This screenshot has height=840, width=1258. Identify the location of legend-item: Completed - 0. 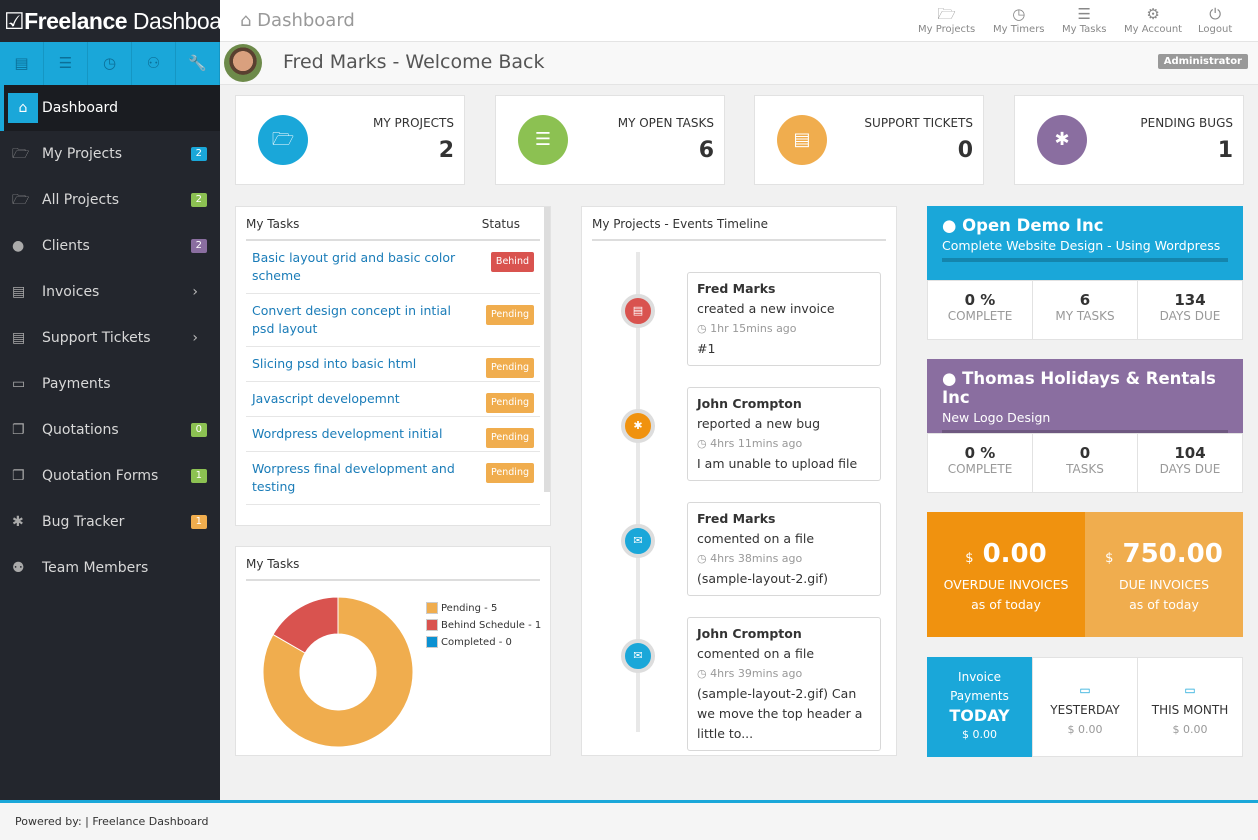
(483, 644).